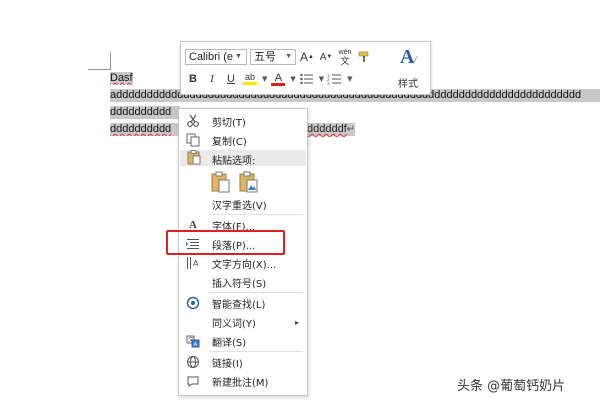 This screenshot has height=400, width=600. What do you see at coordinates (193, 121) in the screenshot?
I see `scissors-icon` at bounding box center [193, 121].